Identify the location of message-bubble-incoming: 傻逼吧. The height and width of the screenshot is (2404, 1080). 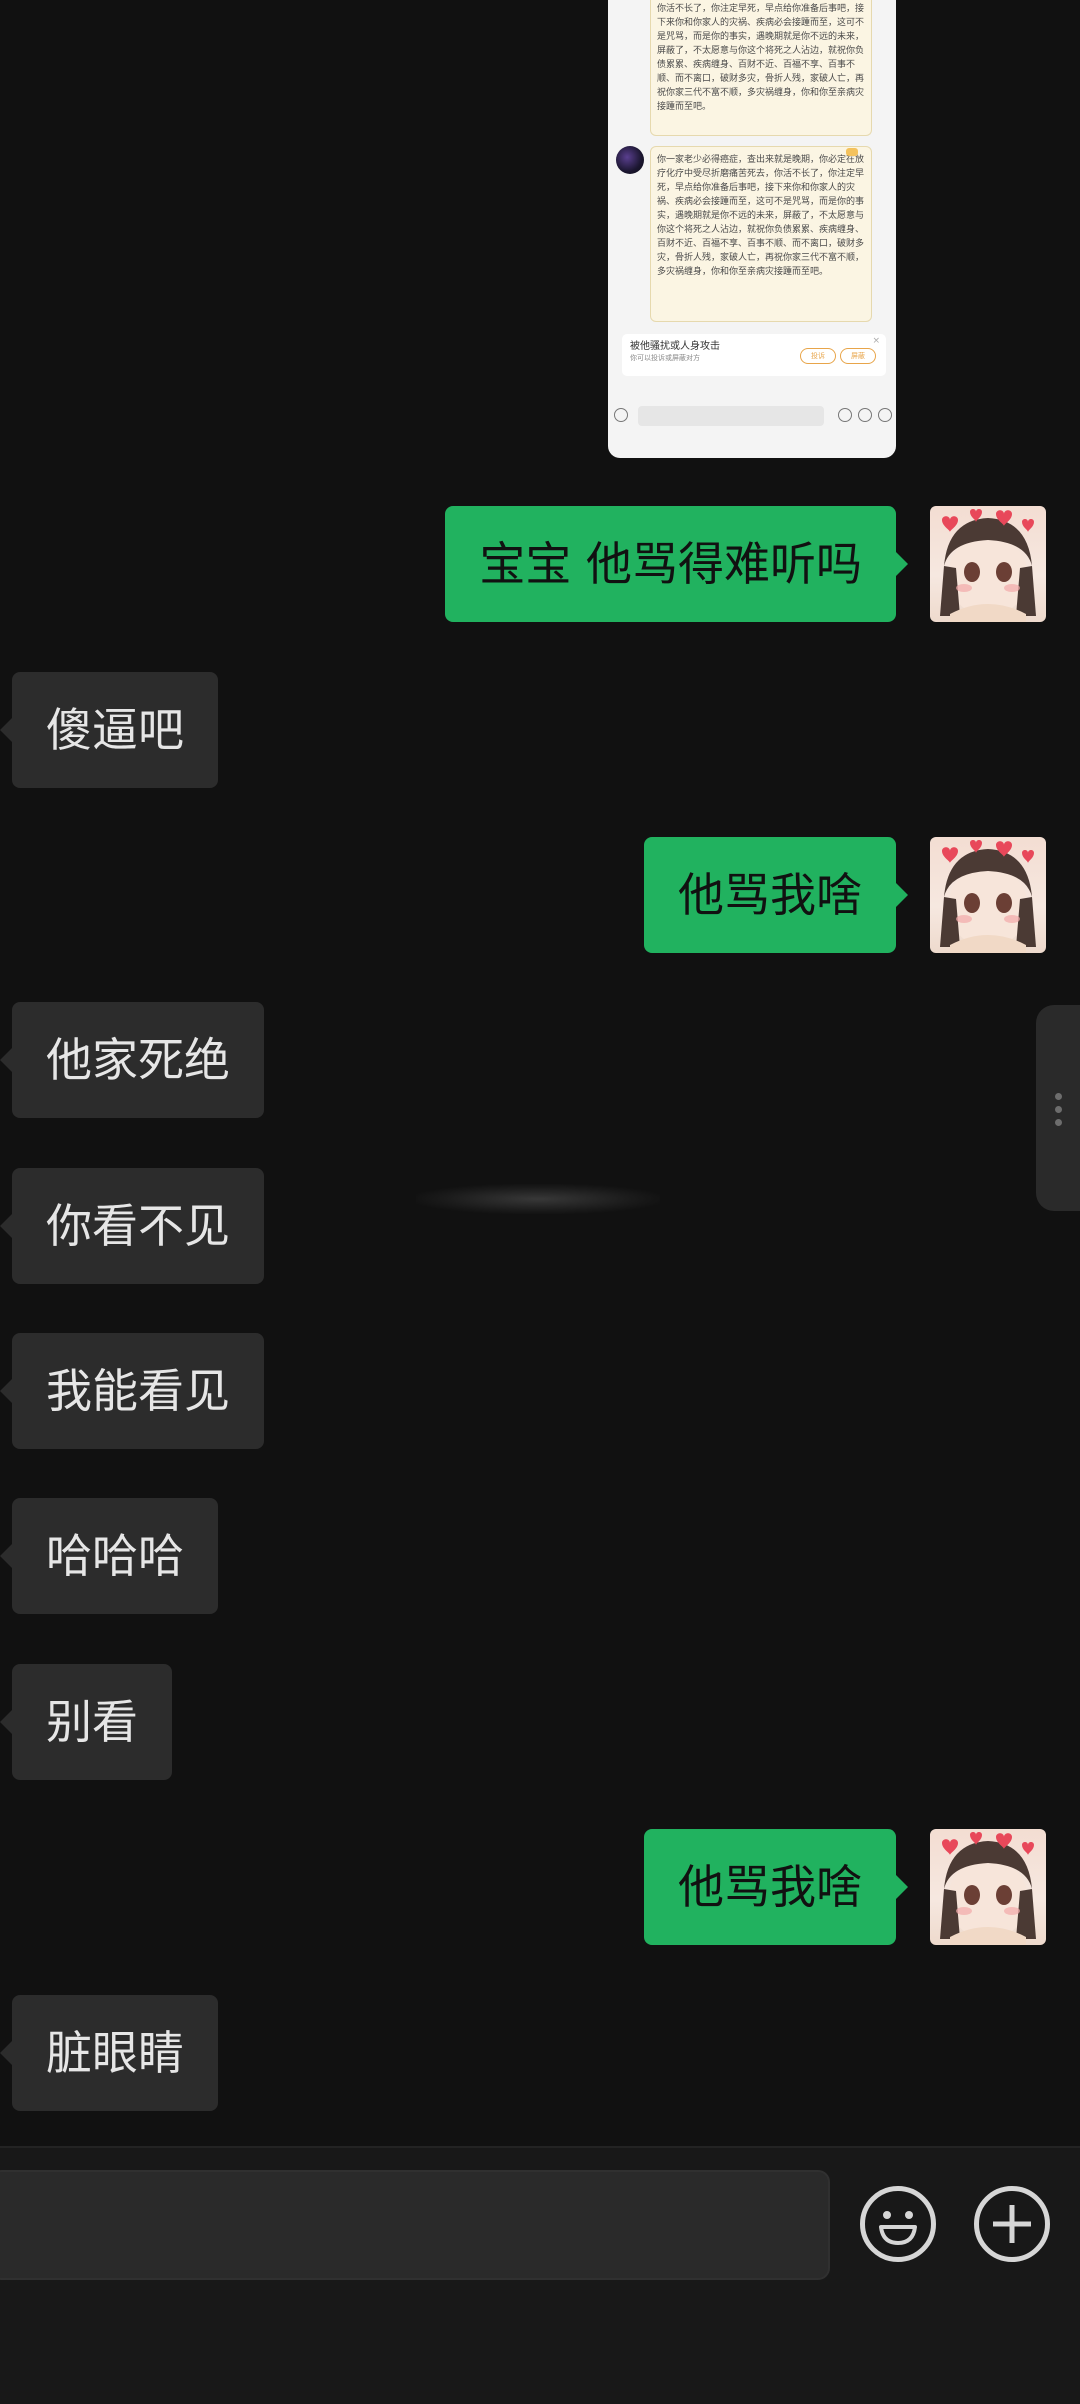
(109, 730).